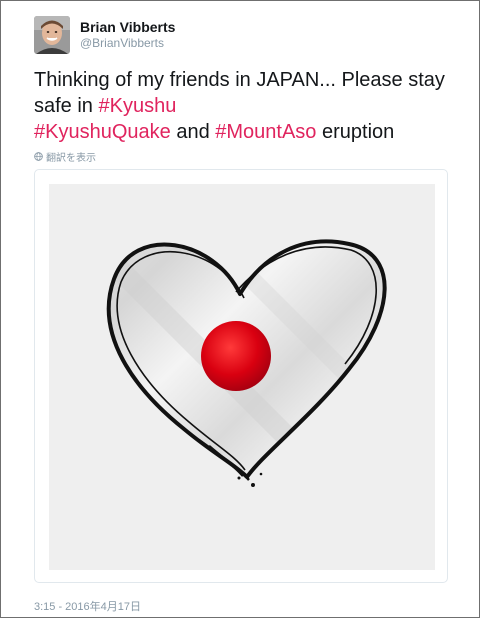 Image resolution: width=480 pixels, height=618 pixels. I want to click on author-display-name: Brian Vibberts, so click(127, 27).